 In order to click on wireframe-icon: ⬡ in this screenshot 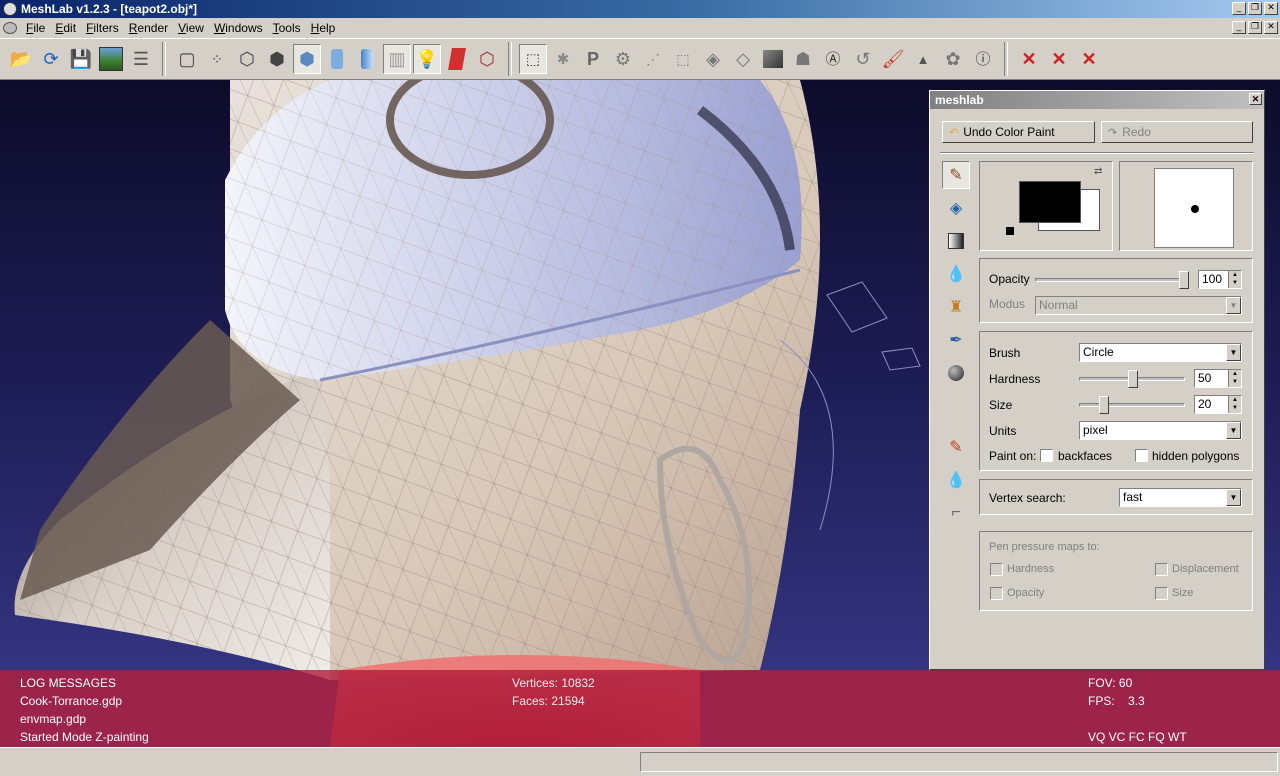, I will do `click(247, 59)`.